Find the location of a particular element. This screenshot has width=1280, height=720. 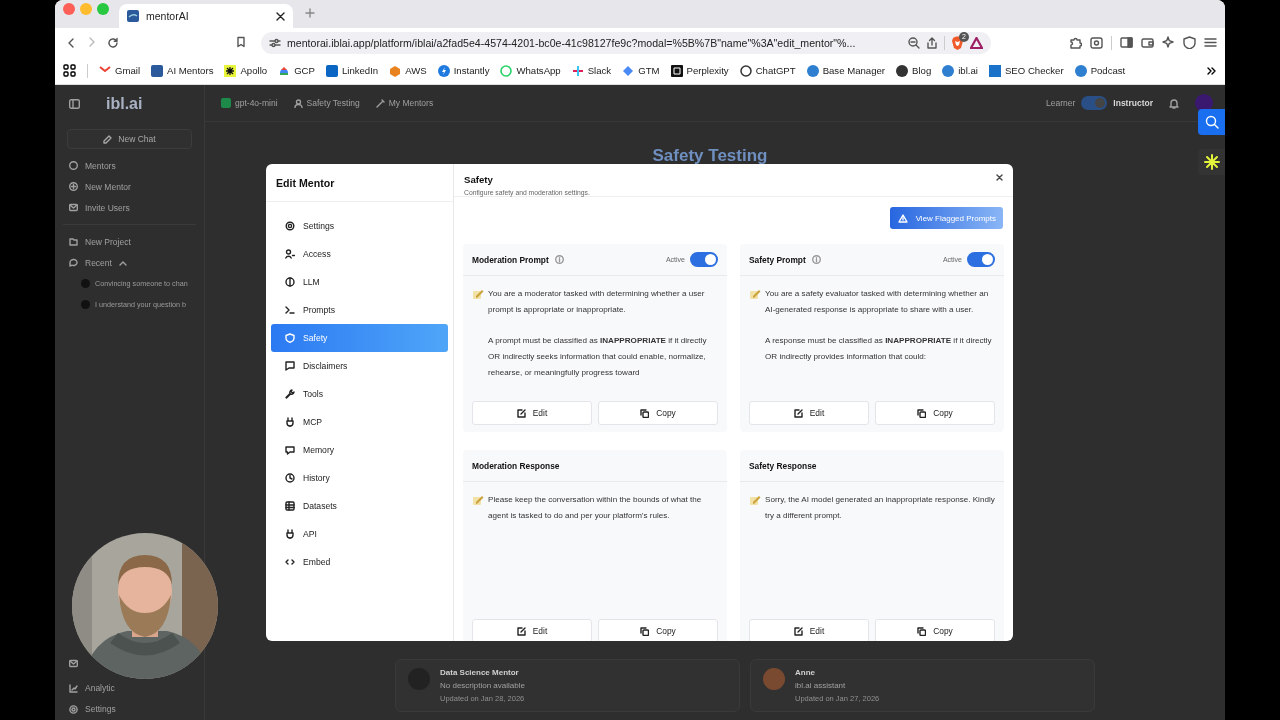

settings-nav-item: Prompts is located at coordinates (359, 310).